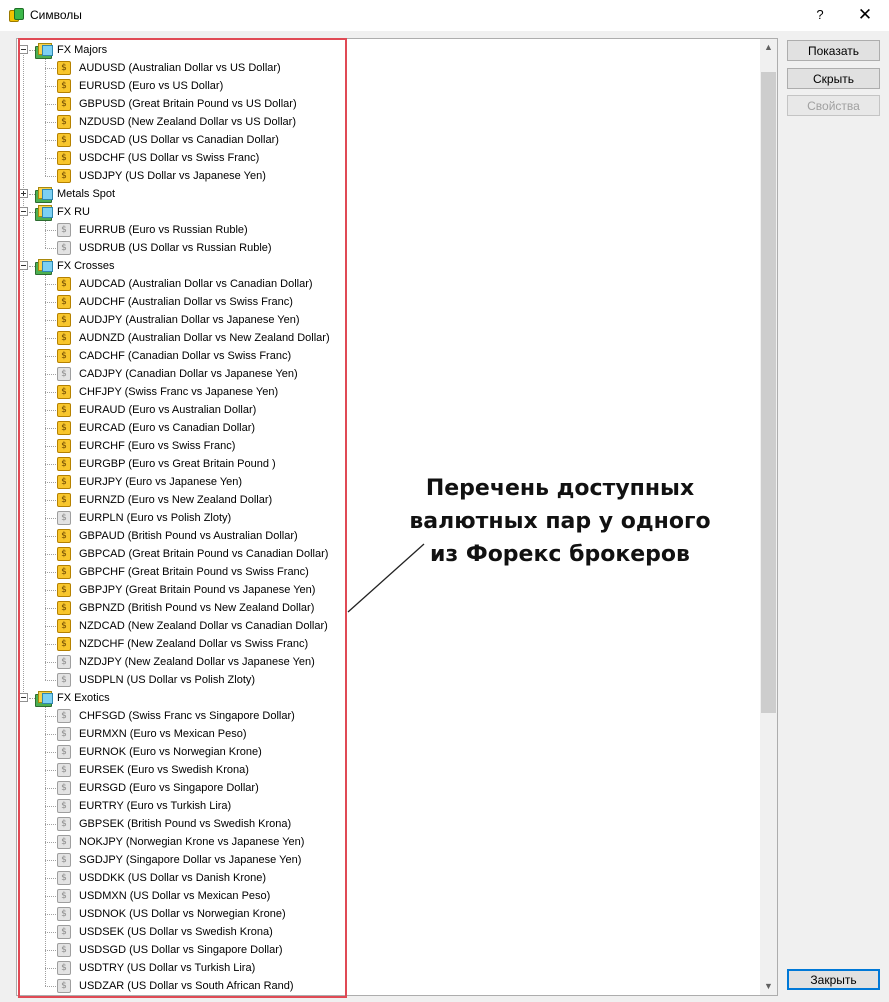 Image resolution: width=889 pixels, height=1002 pixels. I want to click on symbol-row: $ EURSGD (Euro vs Singapore Dollar), so click(387, 788).